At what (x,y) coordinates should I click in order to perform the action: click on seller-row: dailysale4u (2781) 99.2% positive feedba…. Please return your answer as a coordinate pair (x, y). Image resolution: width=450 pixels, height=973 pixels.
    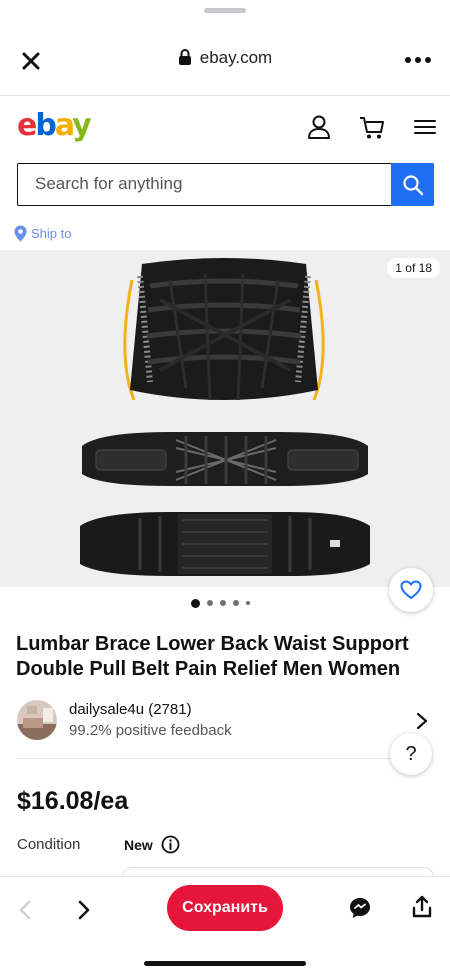
    Looking at the image, I should click on (225, 721).